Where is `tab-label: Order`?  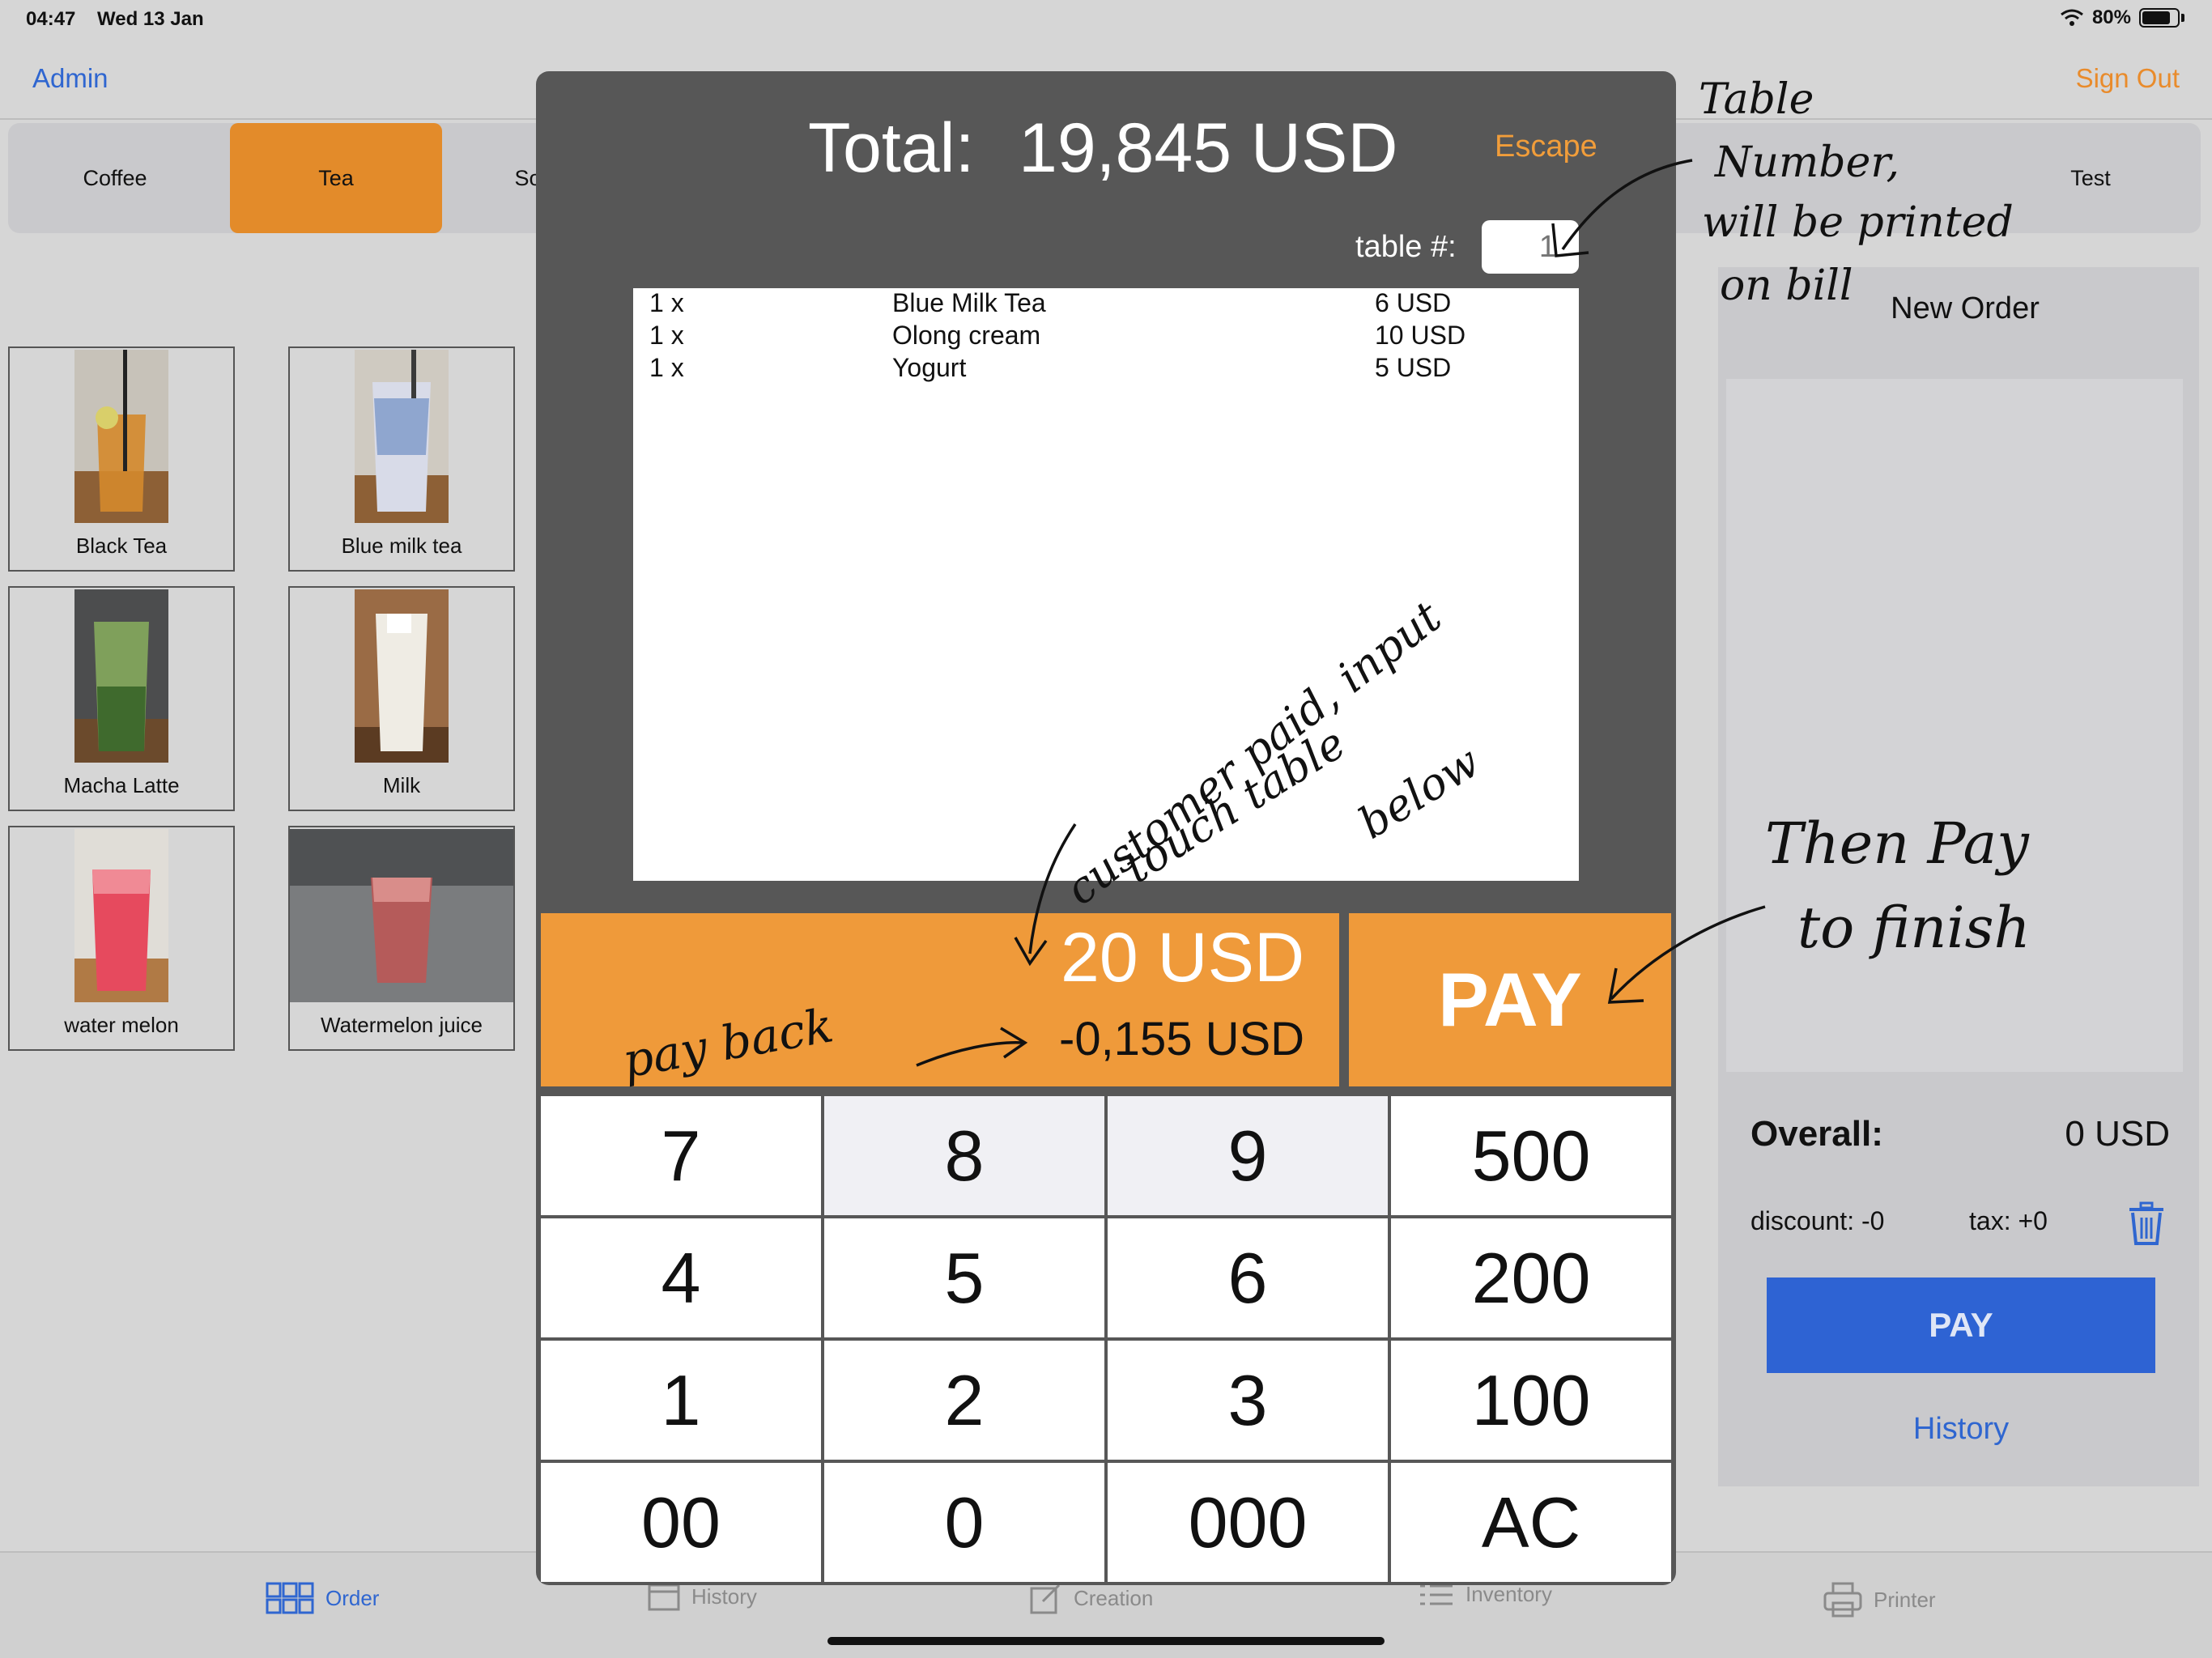 tab-label: Order is located at coordinates (353, 1597).